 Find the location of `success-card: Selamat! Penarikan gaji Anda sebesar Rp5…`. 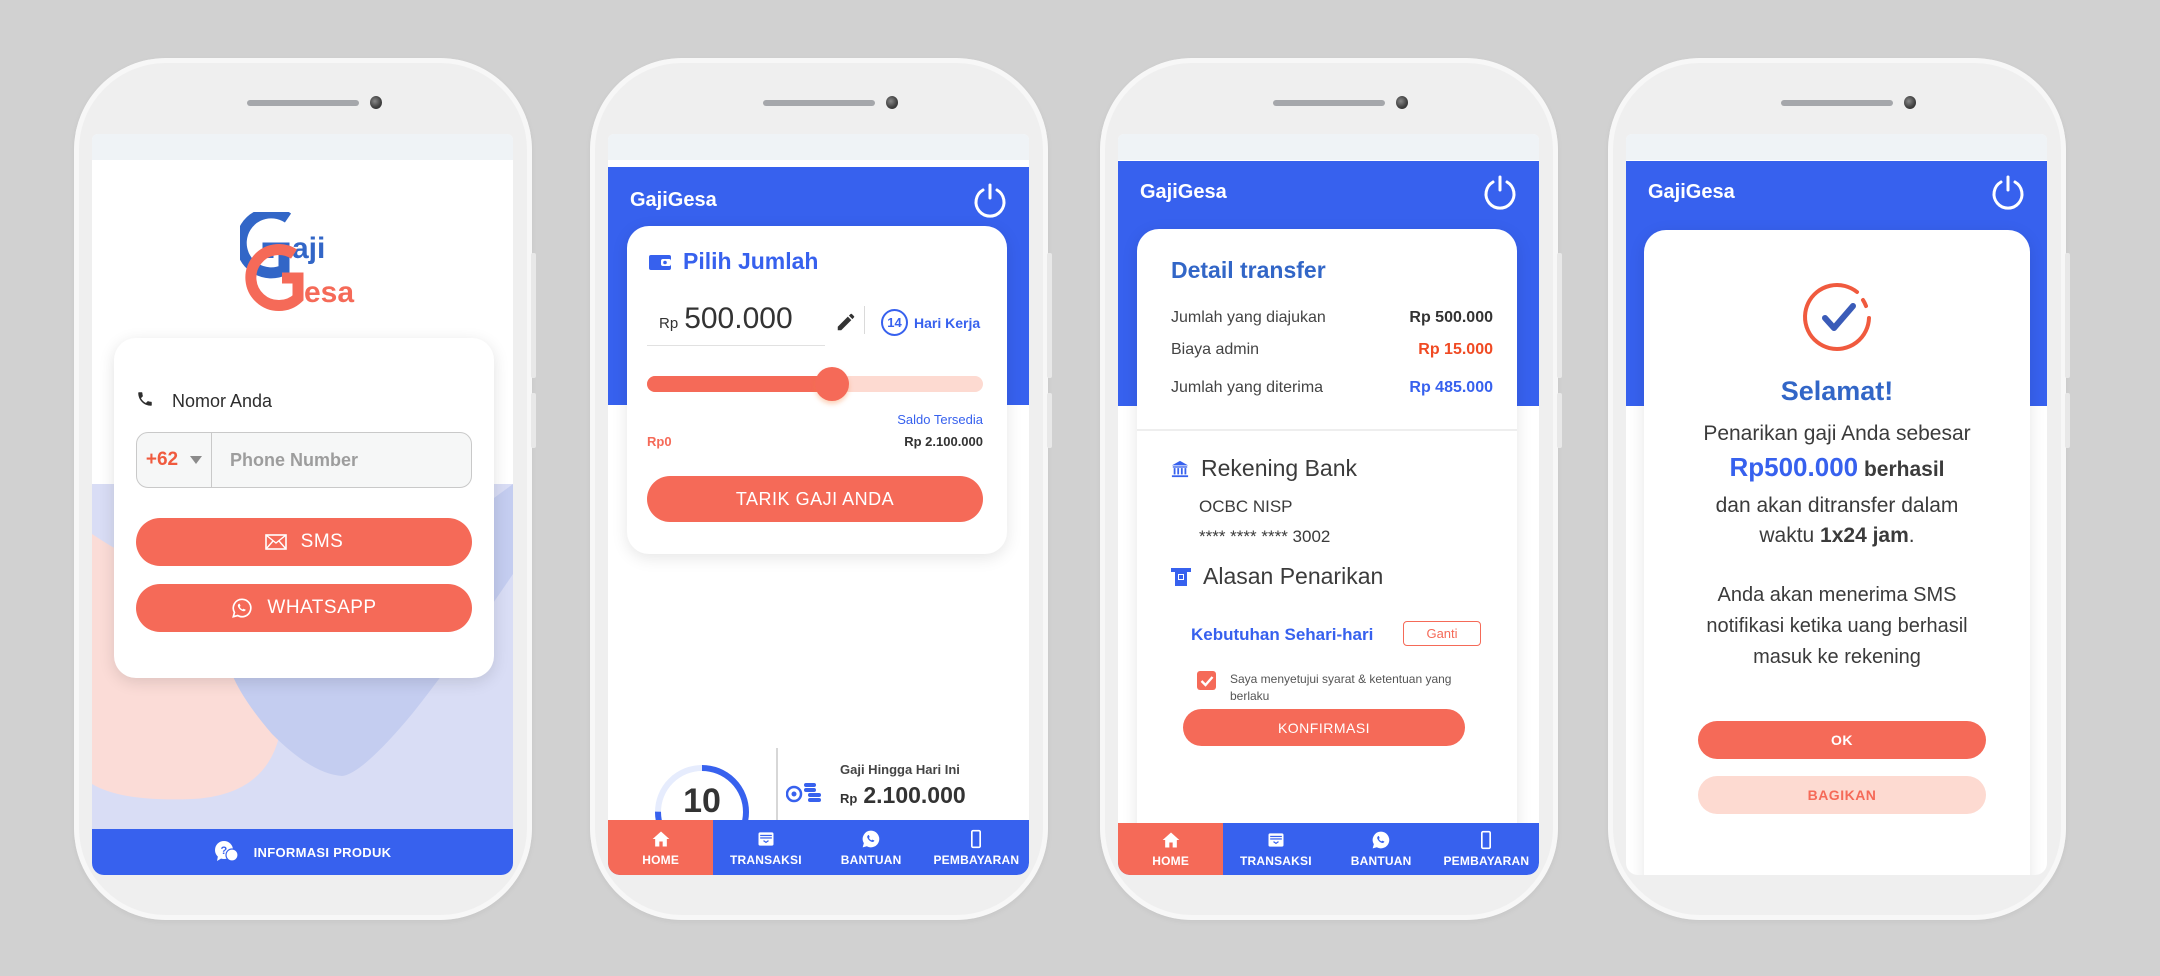

success-card: Selamat! Penarikan gaji Anda sebesar Rp5… is located at coordinates (1837, 552).